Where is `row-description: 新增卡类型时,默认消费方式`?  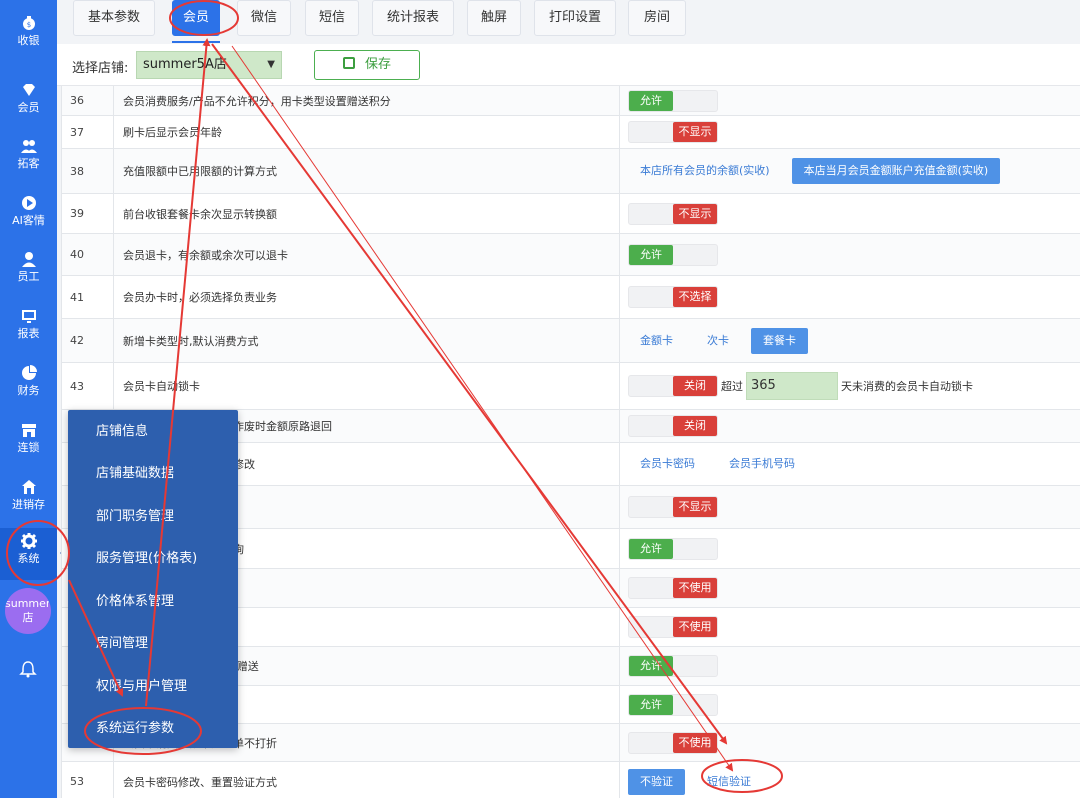 row-description: 新增卡类型时,默认消费方式 is located at coordinates (367, 340).